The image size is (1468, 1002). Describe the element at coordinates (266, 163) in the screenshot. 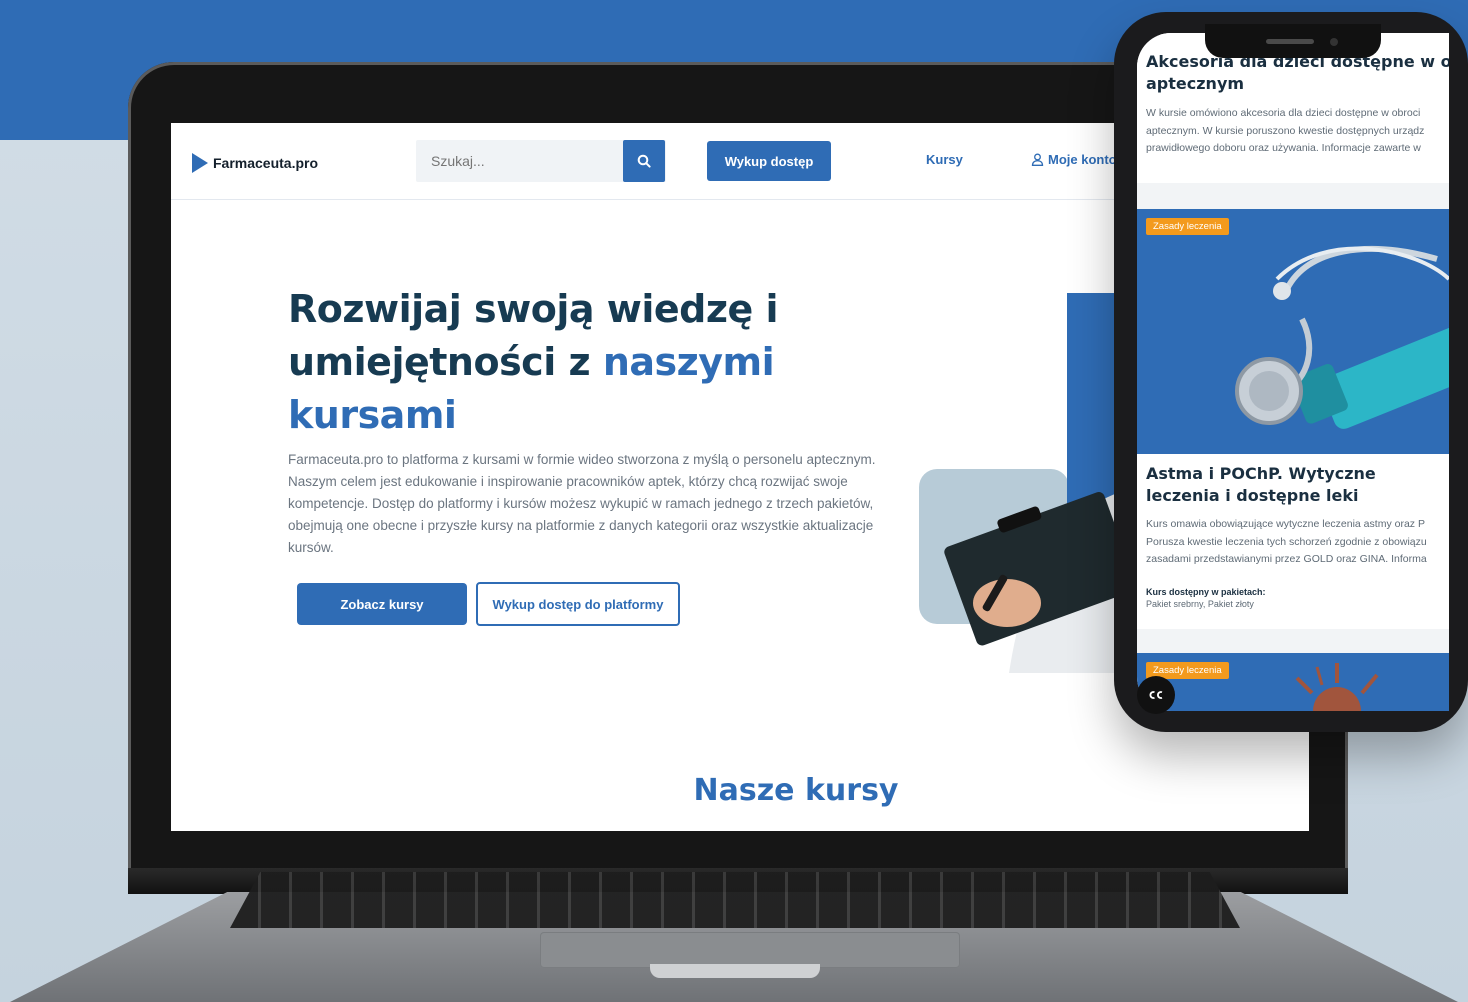

I see `logo-text: Farmaceuta.pro` at that location.